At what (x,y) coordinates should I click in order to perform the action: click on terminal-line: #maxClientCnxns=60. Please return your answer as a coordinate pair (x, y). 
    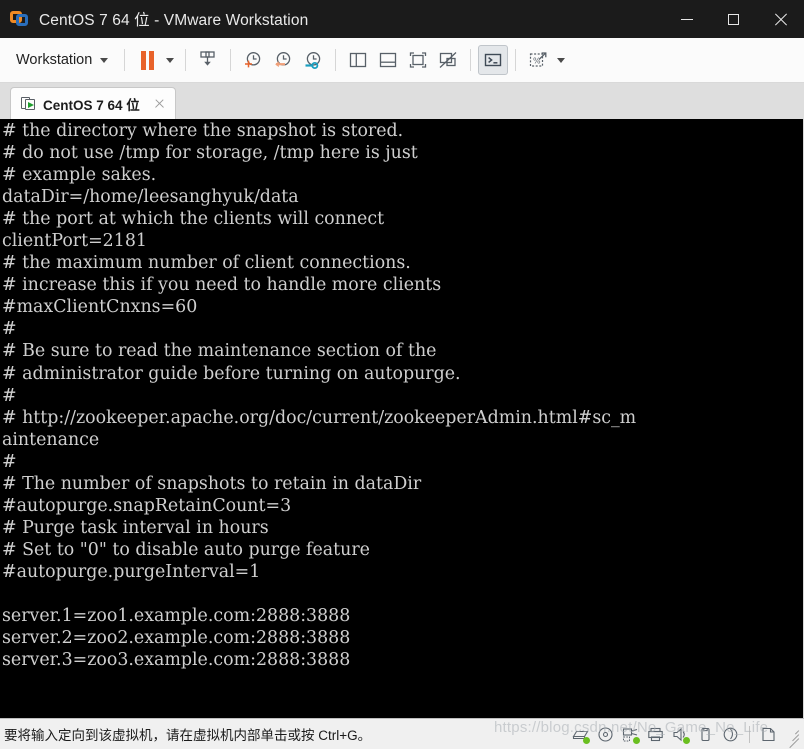
    Looking at the image, I should click on (100, 307).